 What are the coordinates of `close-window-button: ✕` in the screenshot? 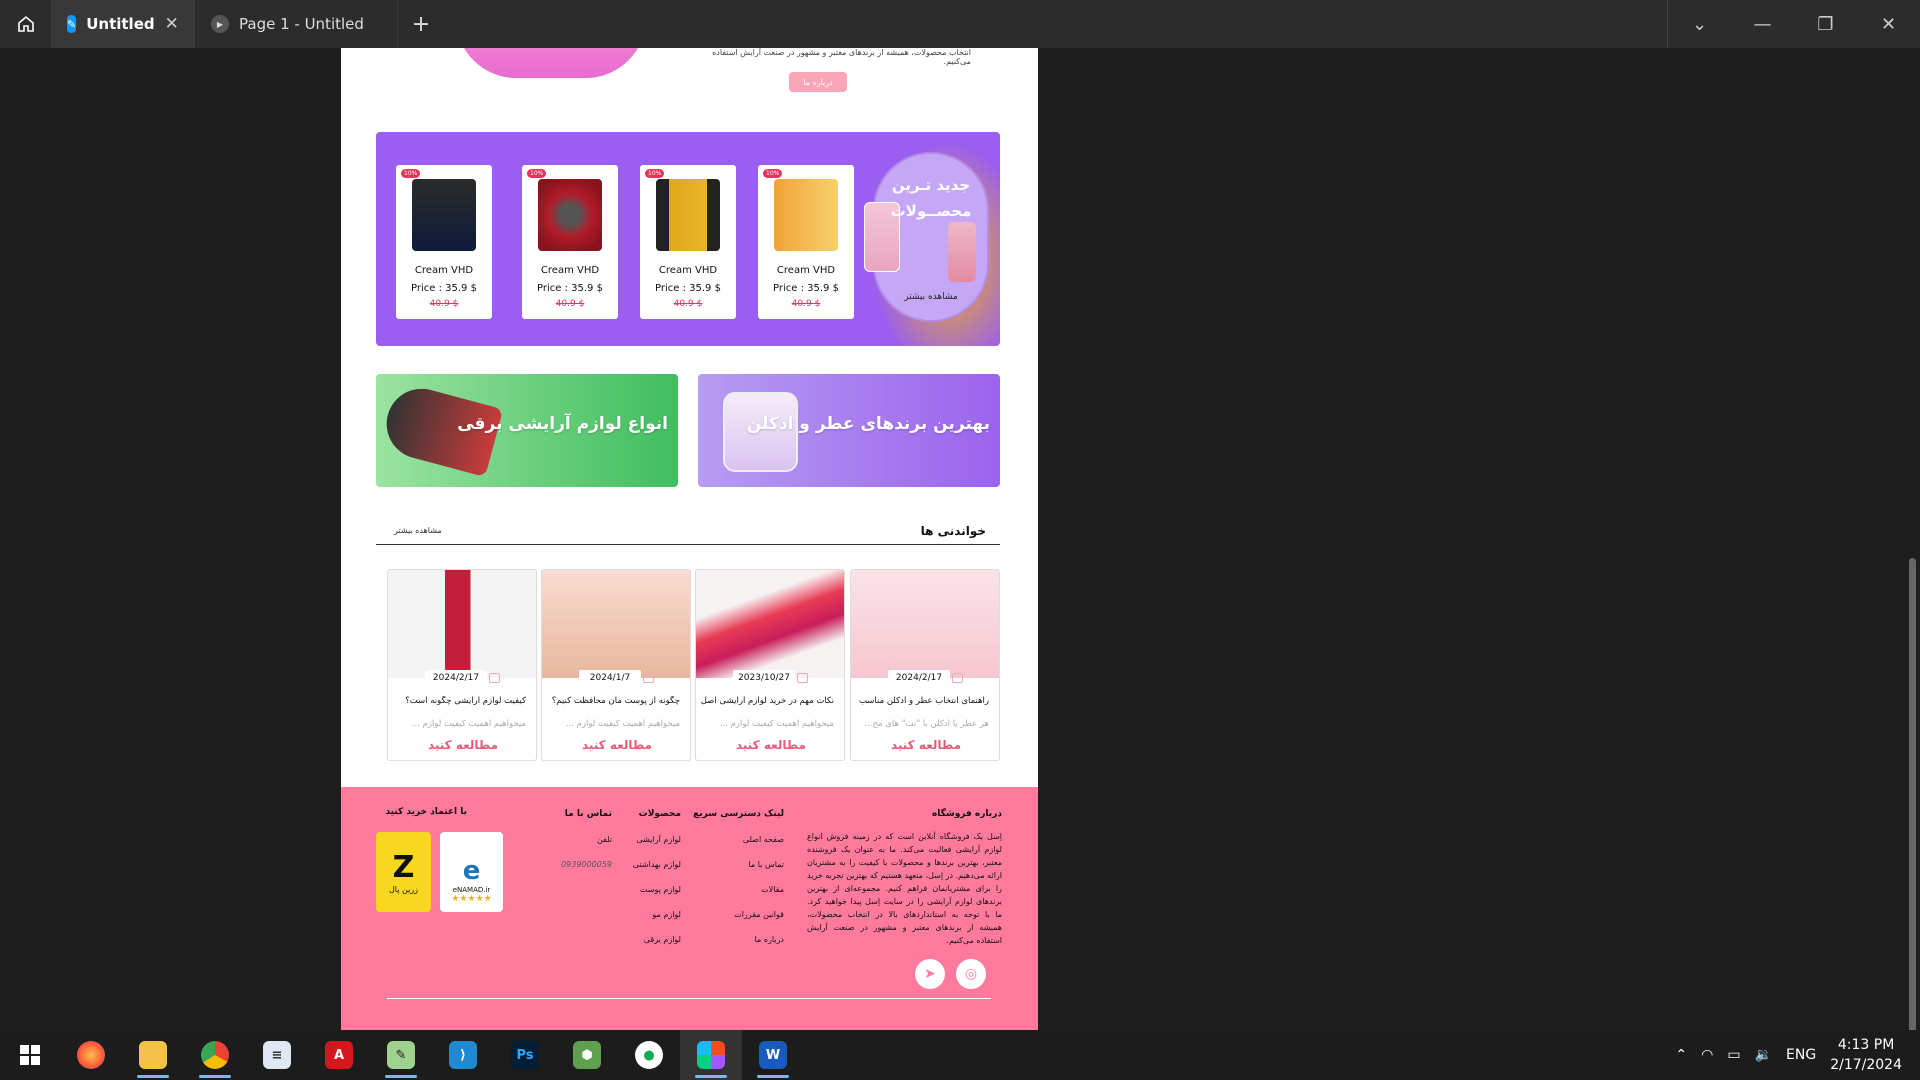 It's located at (1888, 24).